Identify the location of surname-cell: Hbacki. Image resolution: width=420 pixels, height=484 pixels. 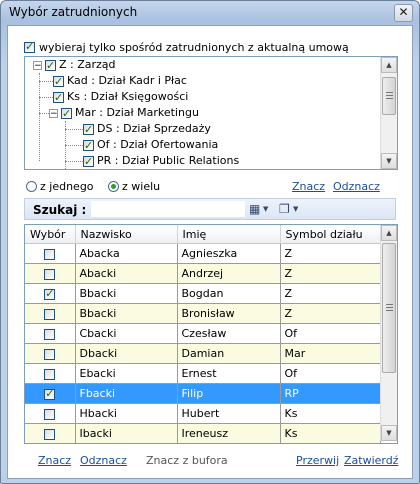
(126, 413).